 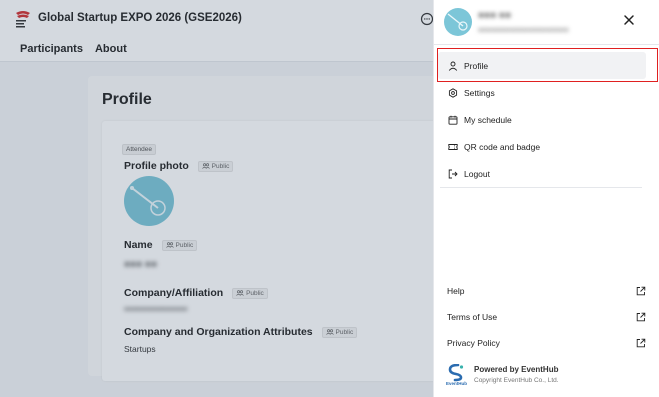 I want to click on menu-item-qr-code: QR code and badge, so click(x=542, y=146).